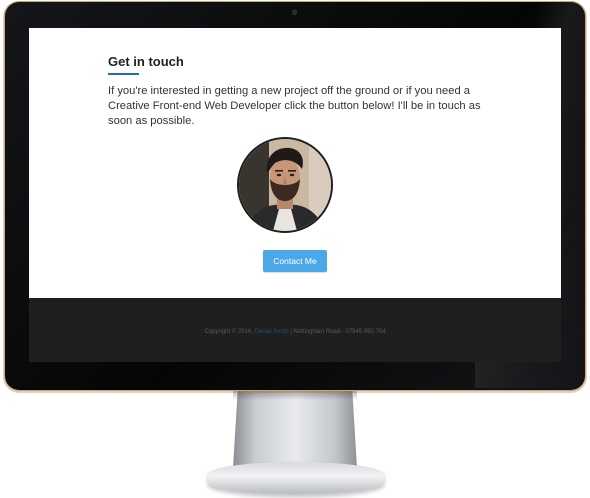  Describe the element at coordinates (295, 261) in the screenshot. I see `contact-me-button: Contact Me` at that location.